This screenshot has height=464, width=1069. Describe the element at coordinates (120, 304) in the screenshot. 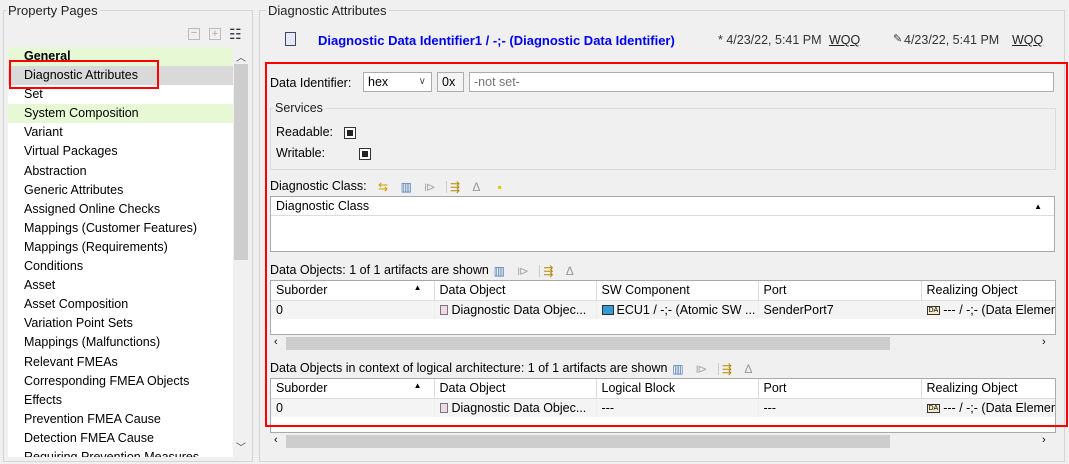

I see `sidebar-item: Asset Composition` at that location.